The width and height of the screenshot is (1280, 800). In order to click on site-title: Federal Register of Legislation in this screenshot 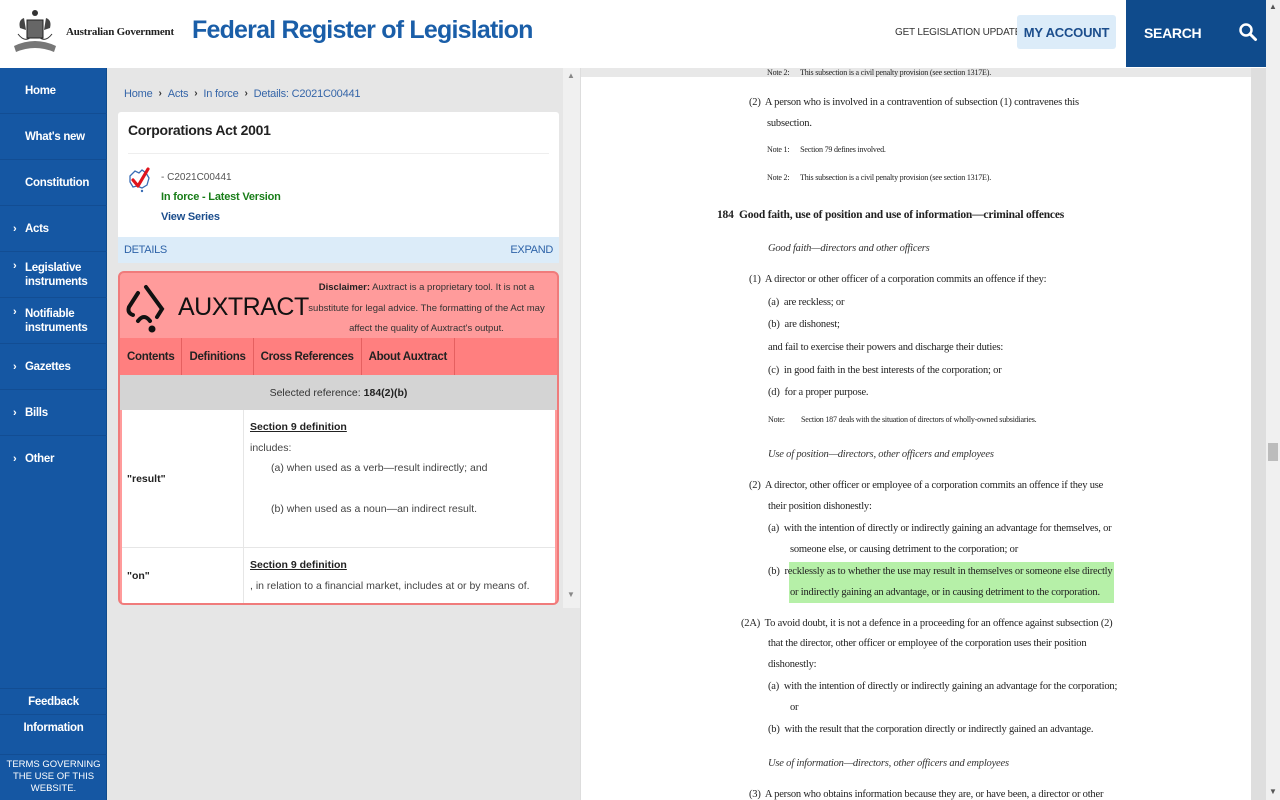, I will do `click(362, 30)`.